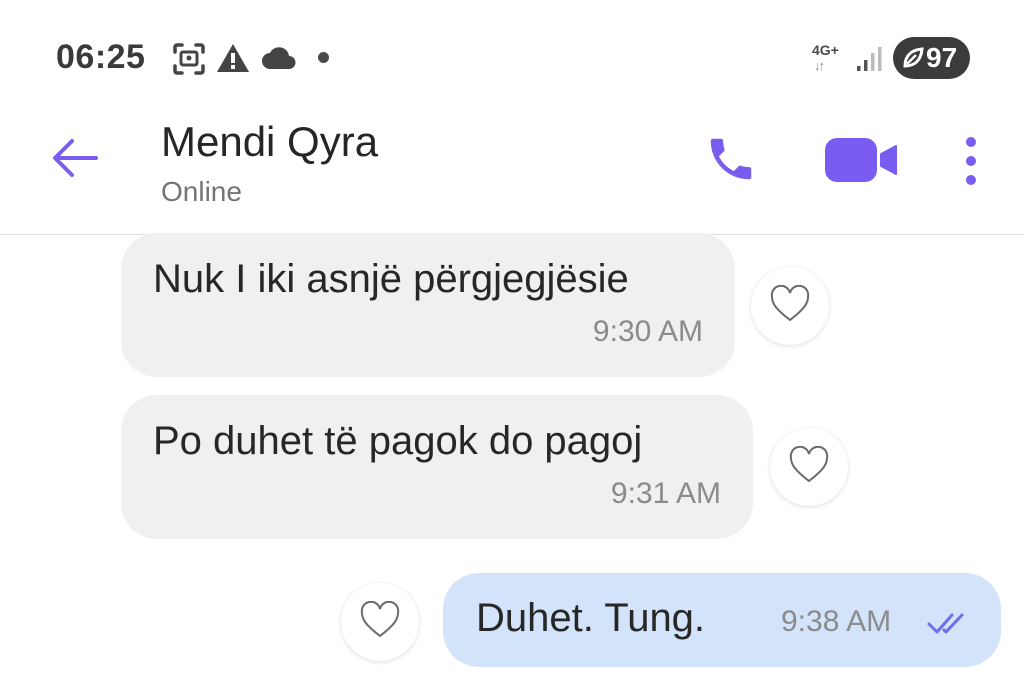  What do you see at coordinates (819, 65) in the screenshot?
I see `data-arrows-icon: ↓↑` at bounding box center [819, 65].